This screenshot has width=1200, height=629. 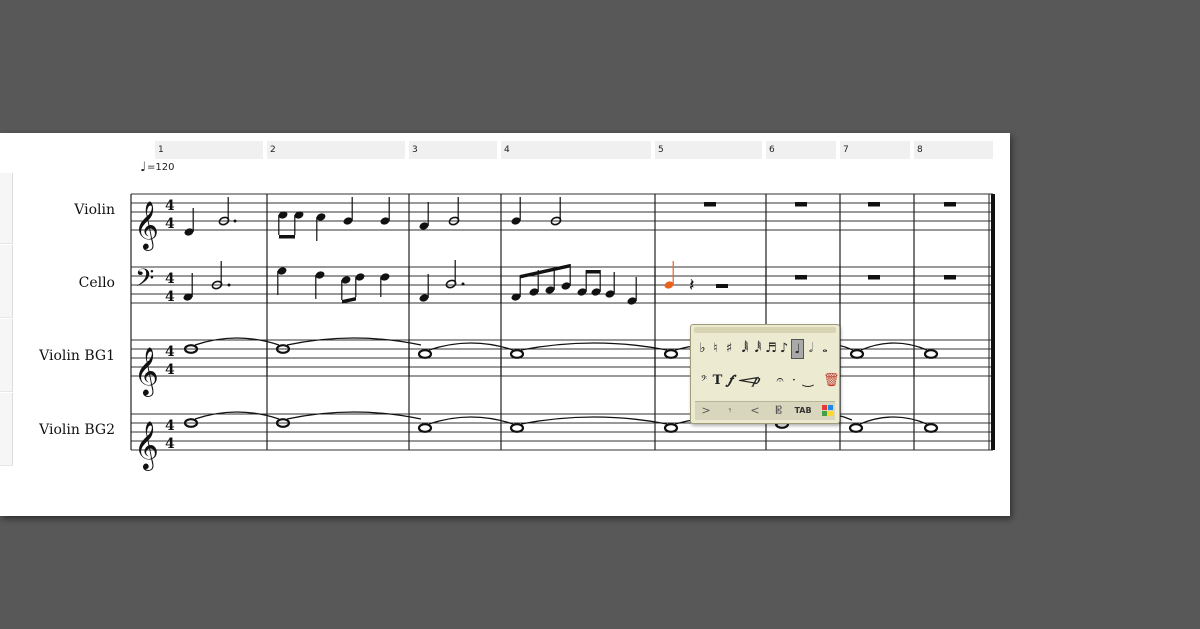 What do you see at coordinates (767, 381) in the screenshot?
I see `palette-row-text: 𝄢 T 𝆑 𝆒 𝆏 𝄐 · ‿ 🗑` at bounding box center [767, 381].